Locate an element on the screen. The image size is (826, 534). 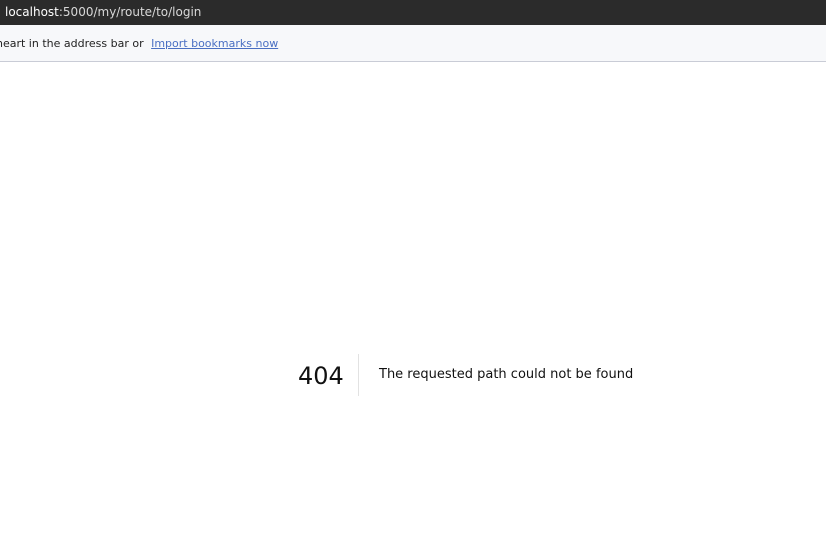
error-code: 404 is located at coordinates (321, 376).